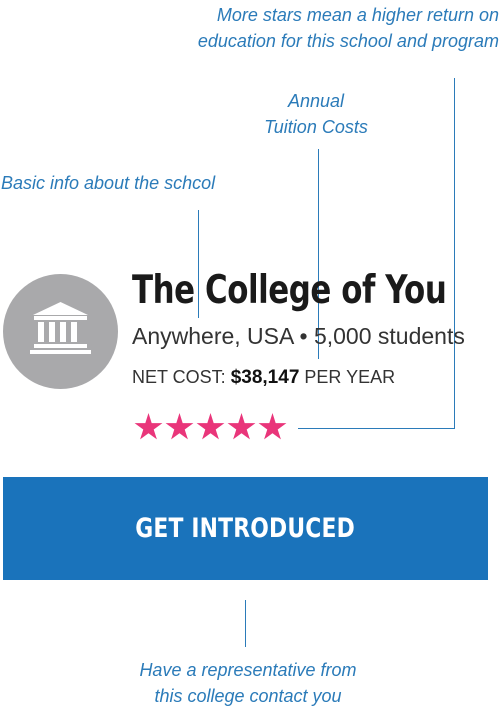 The image size is (502, 709). I want to click on net-cost-value: $38,147, so click(265, 377).